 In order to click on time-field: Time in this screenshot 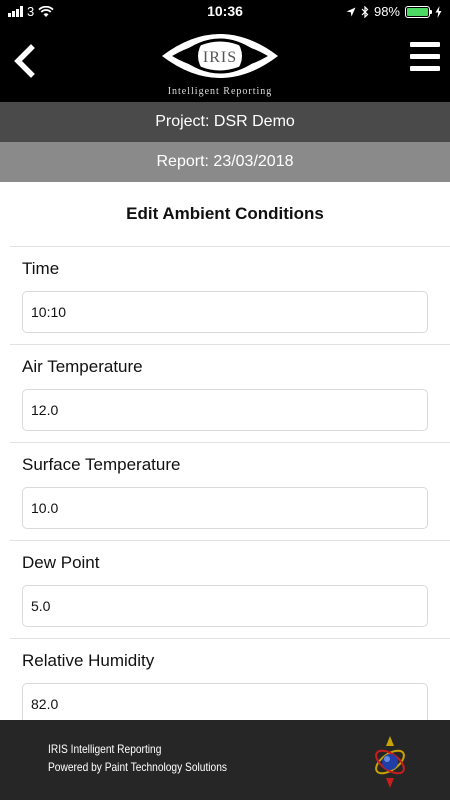, I will do `click(230, 295)`.